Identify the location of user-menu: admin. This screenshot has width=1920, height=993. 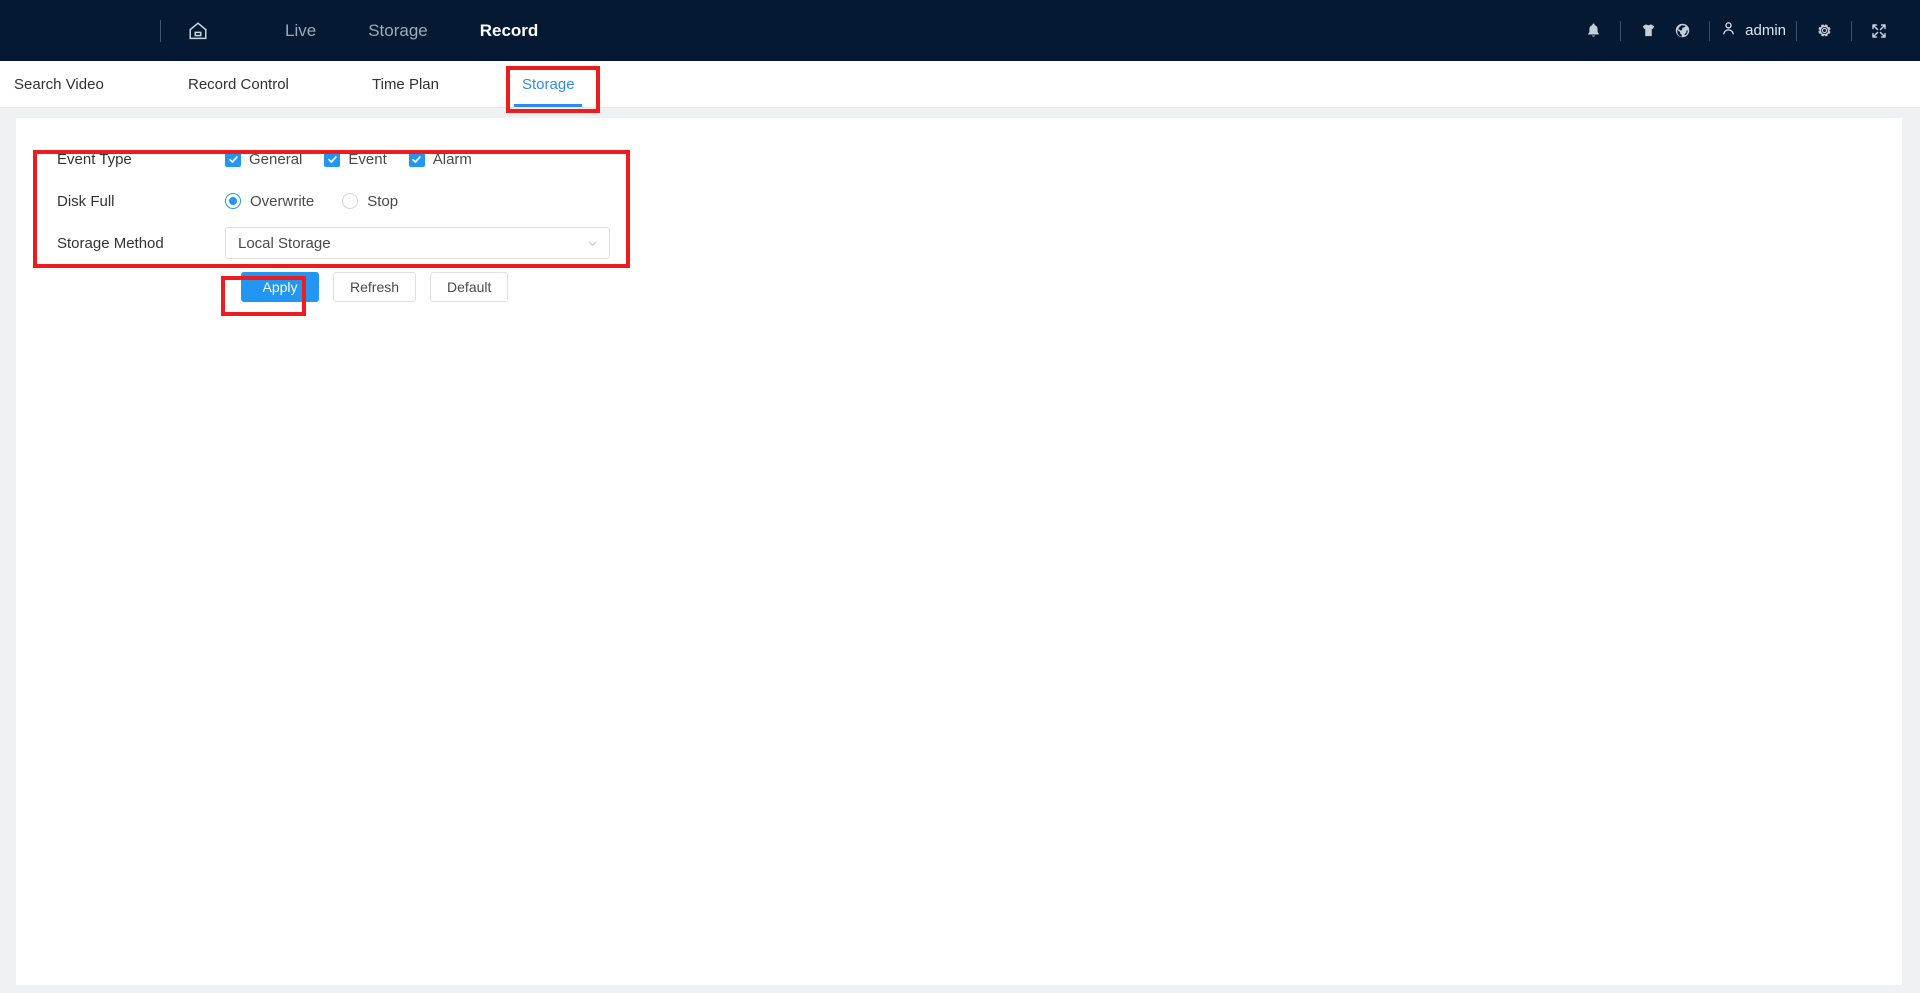
(1753, 30).